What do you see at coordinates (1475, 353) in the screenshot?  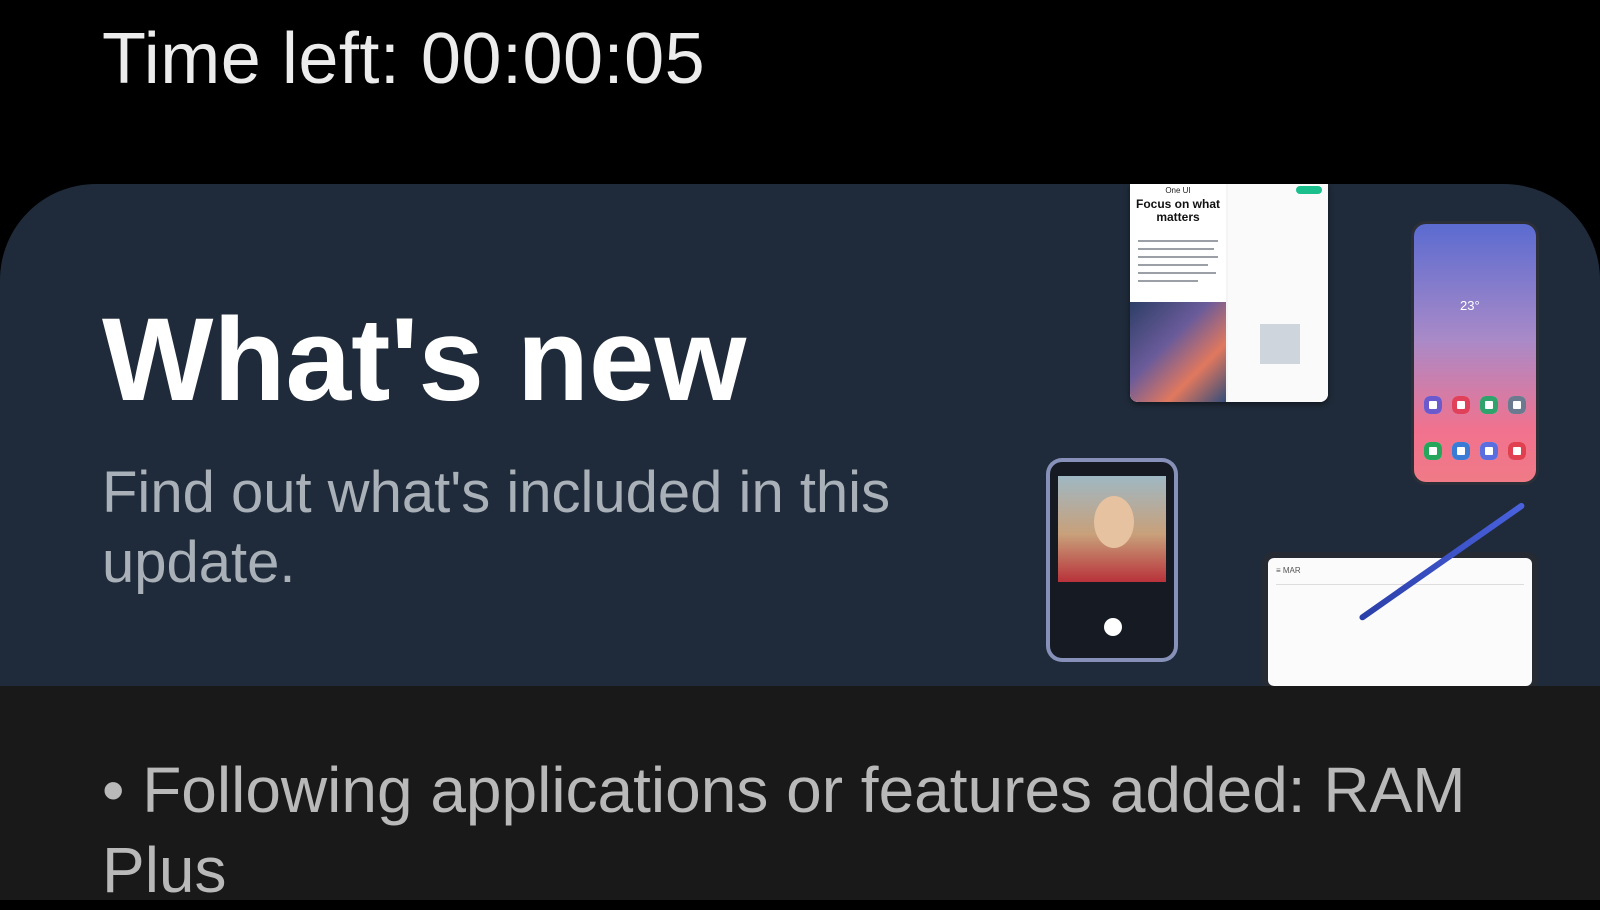 I see `phone-illustration: 23°` at bounding box center [1475, 353].